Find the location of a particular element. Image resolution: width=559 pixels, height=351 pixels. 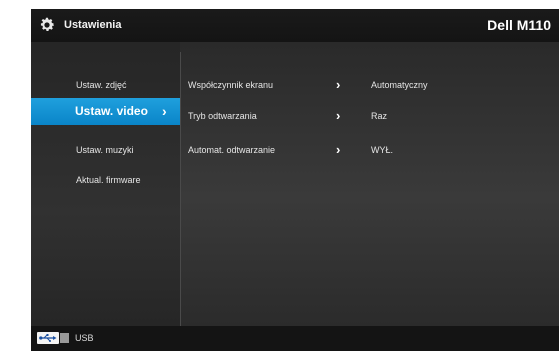

usb-icon is located at coordinates (48, 338).